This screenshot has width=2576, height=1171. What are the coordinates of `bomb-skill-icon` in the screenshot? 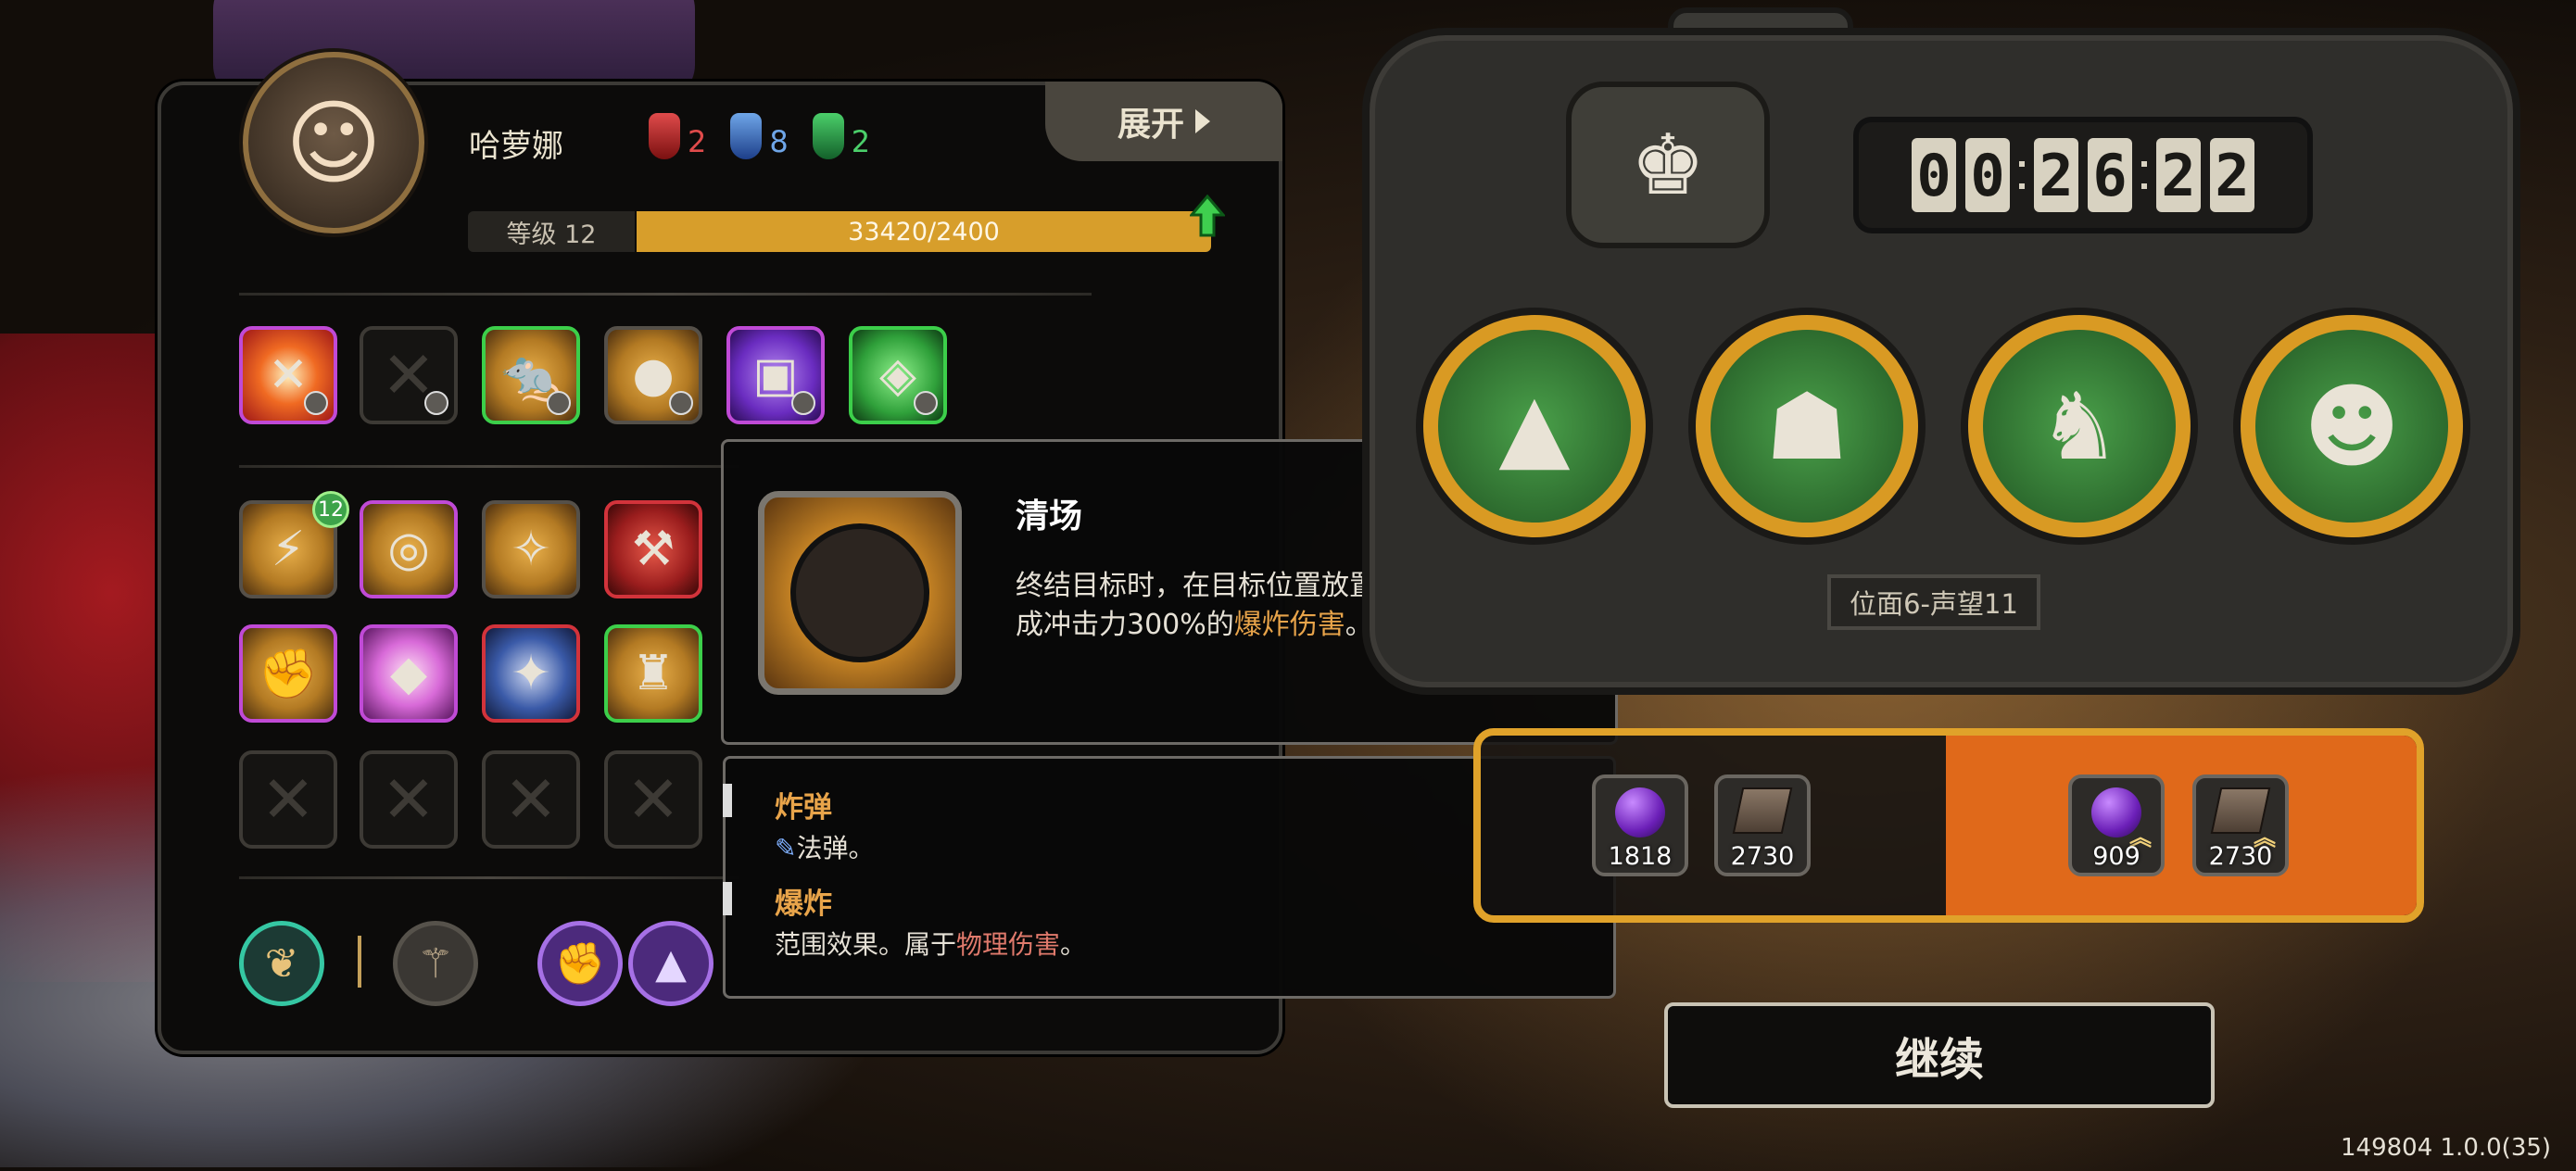 It's located at (860, 593).